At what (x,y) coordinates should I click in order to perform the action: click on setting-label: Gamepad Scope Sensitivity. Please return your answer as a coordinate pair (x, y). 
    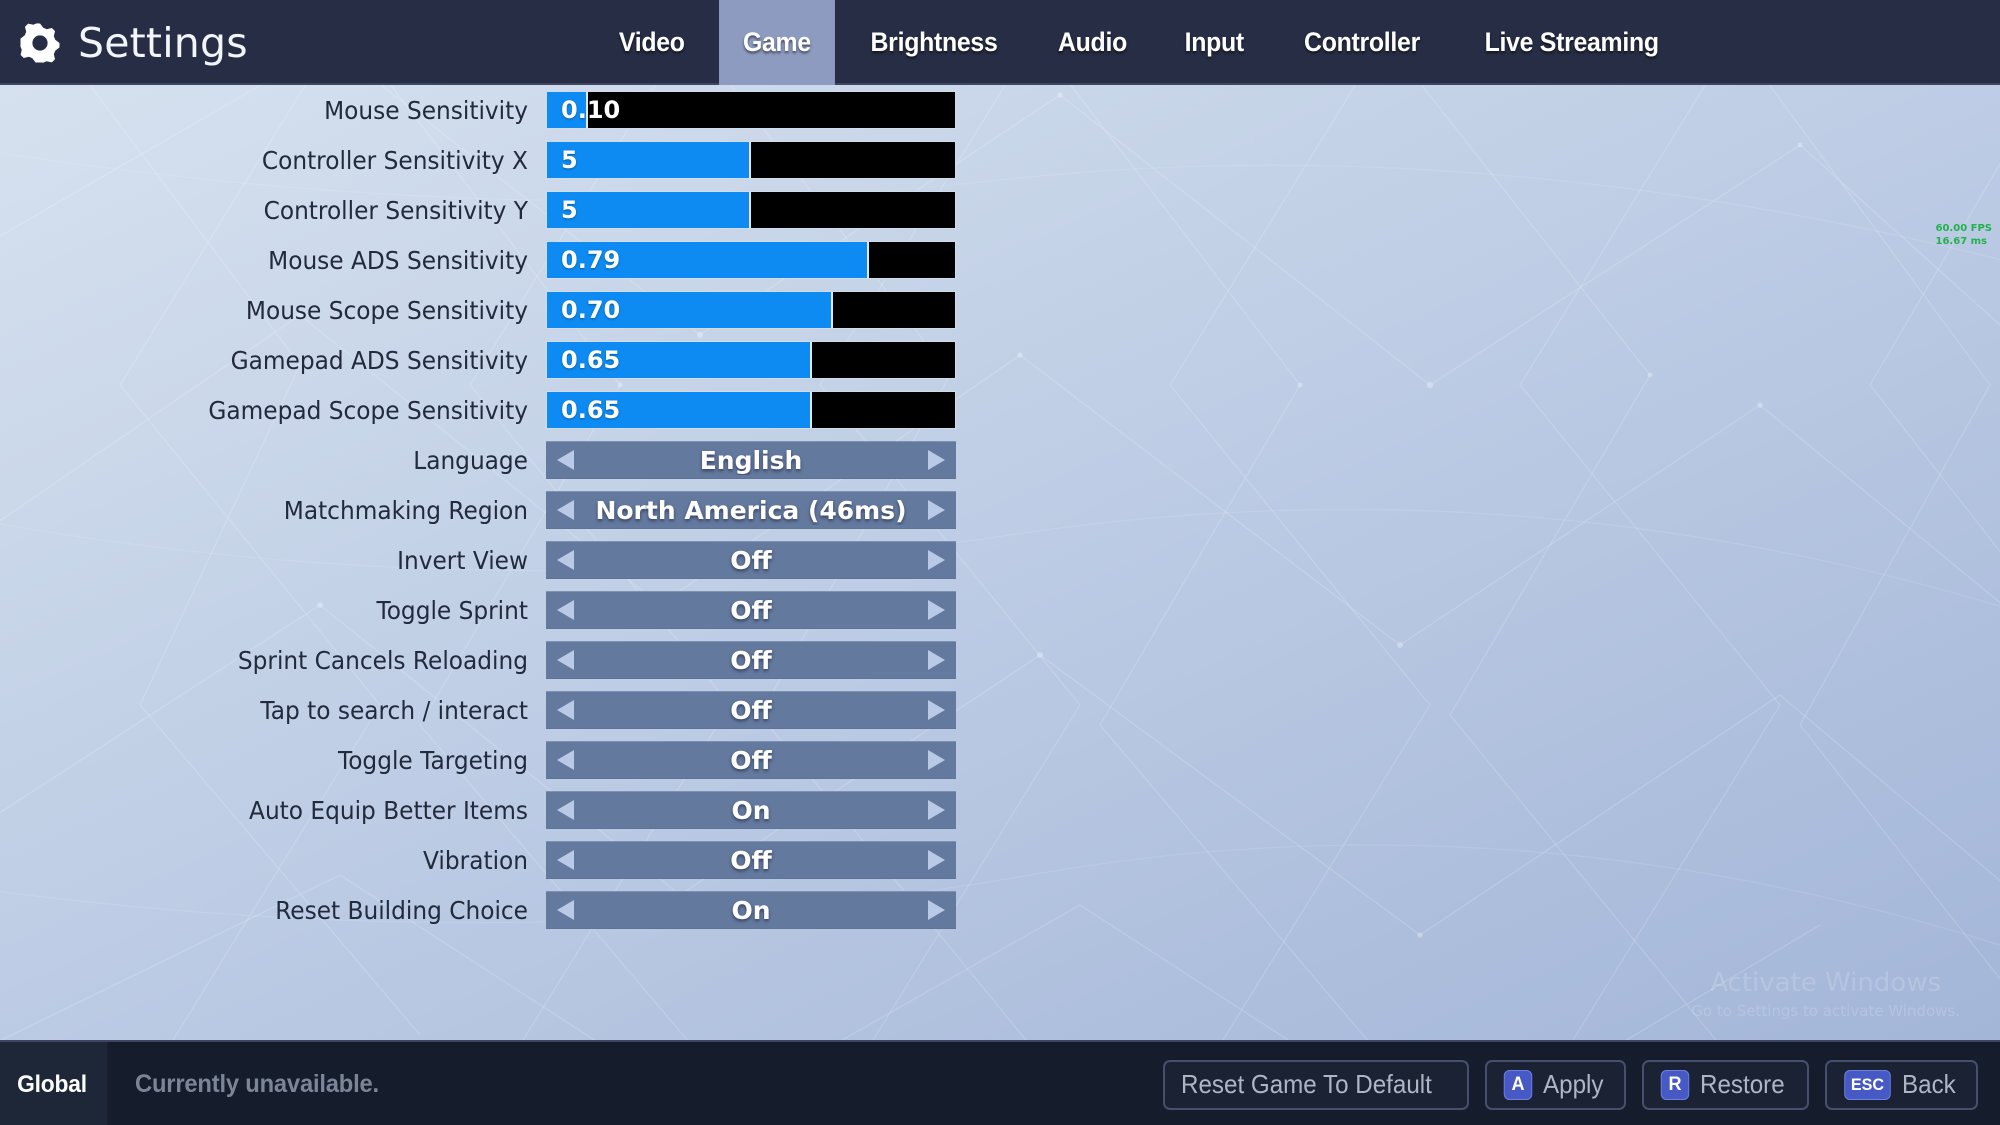
    Looking at the image, I should click on (368, 410).